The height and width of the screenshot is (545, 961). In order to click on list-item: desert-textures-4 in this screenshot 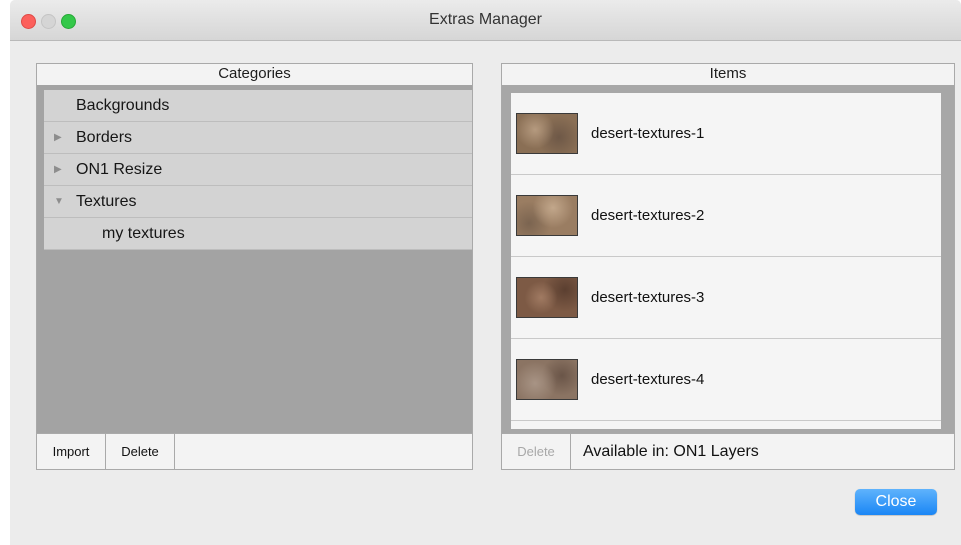, I will do `click(726, 380)`.